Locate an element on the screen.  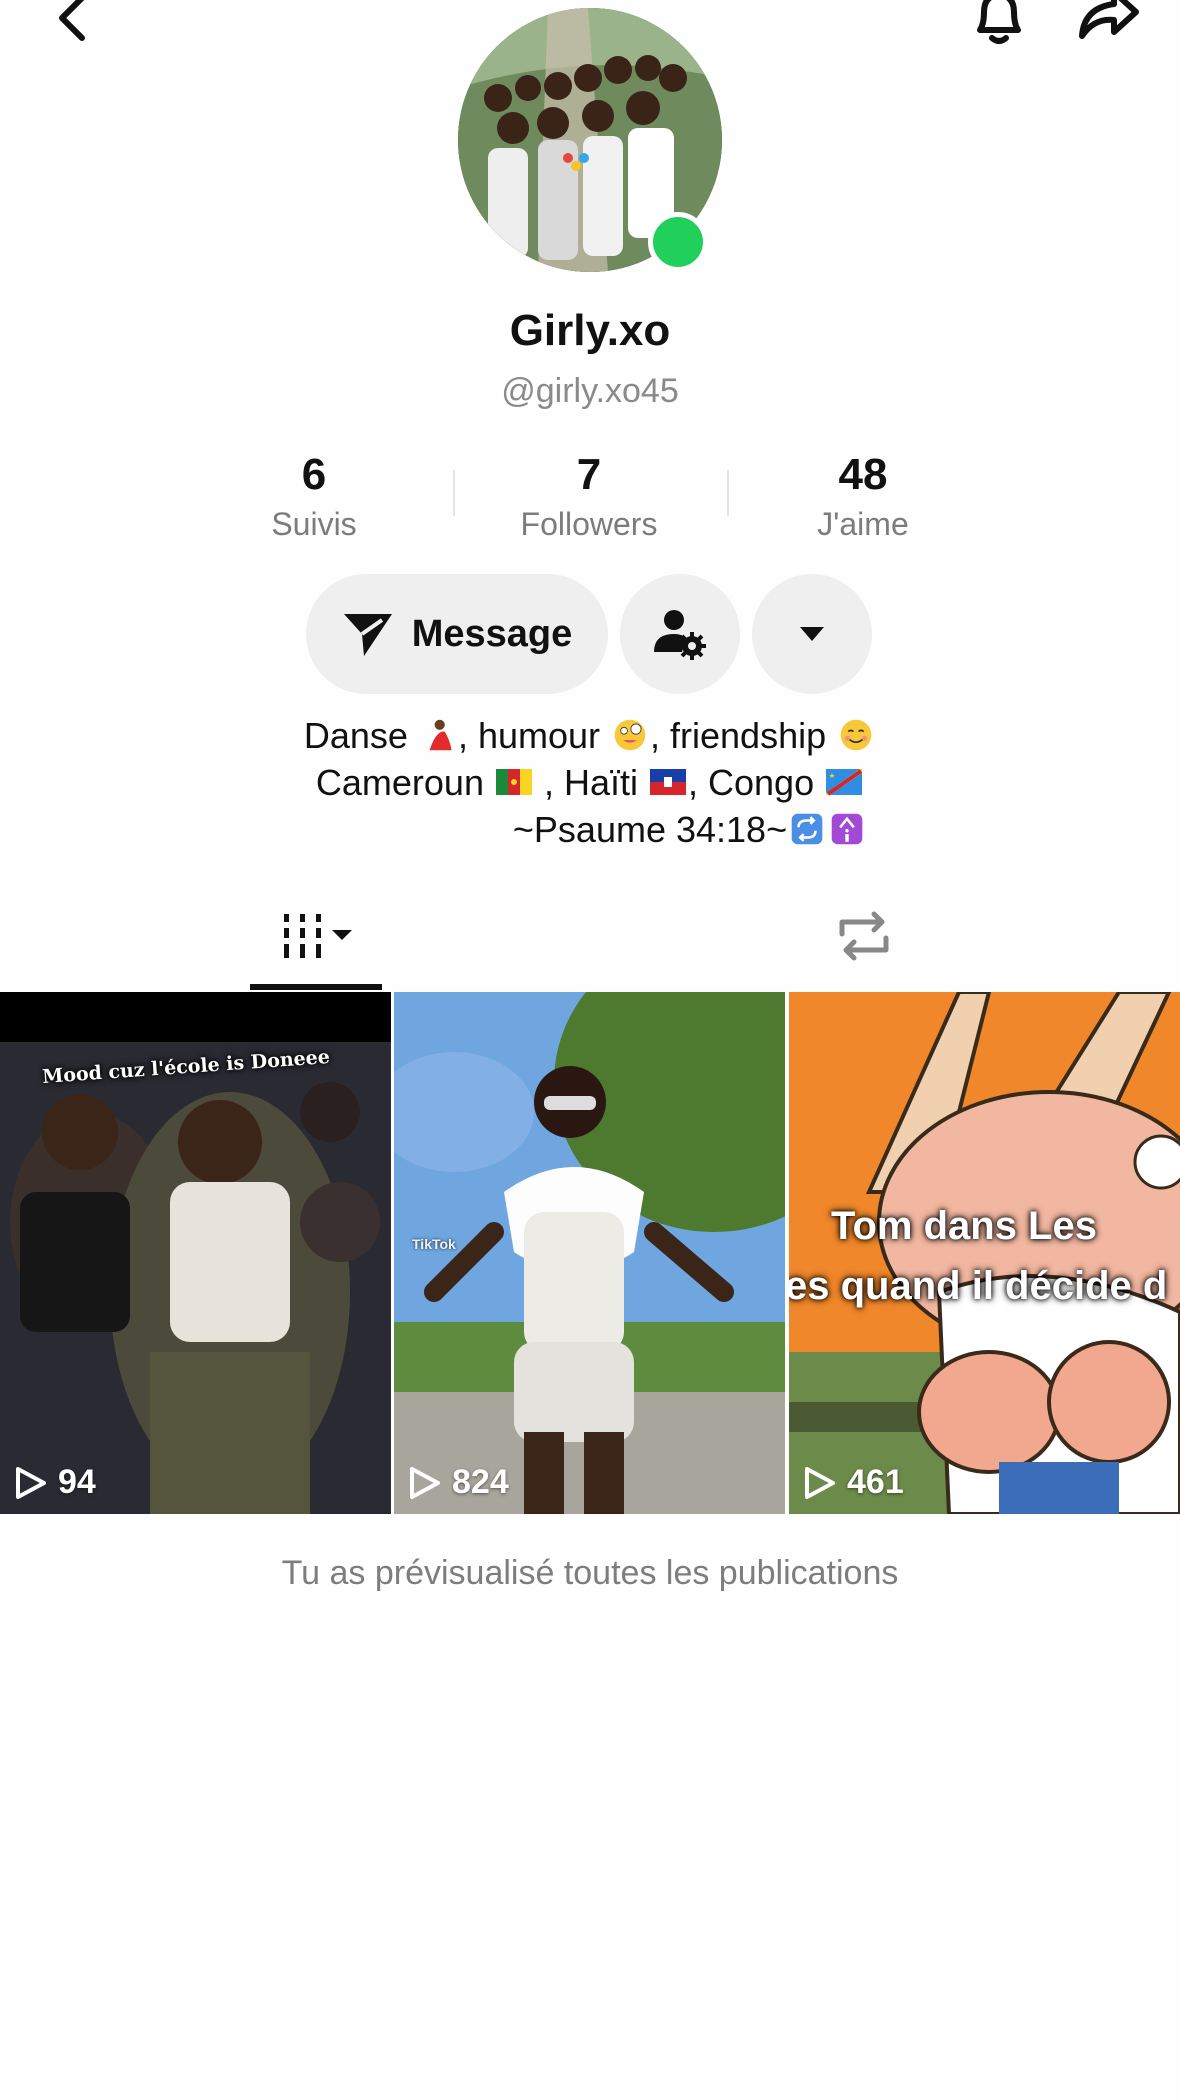
online-status-dot is located at coordinates (678, 242).